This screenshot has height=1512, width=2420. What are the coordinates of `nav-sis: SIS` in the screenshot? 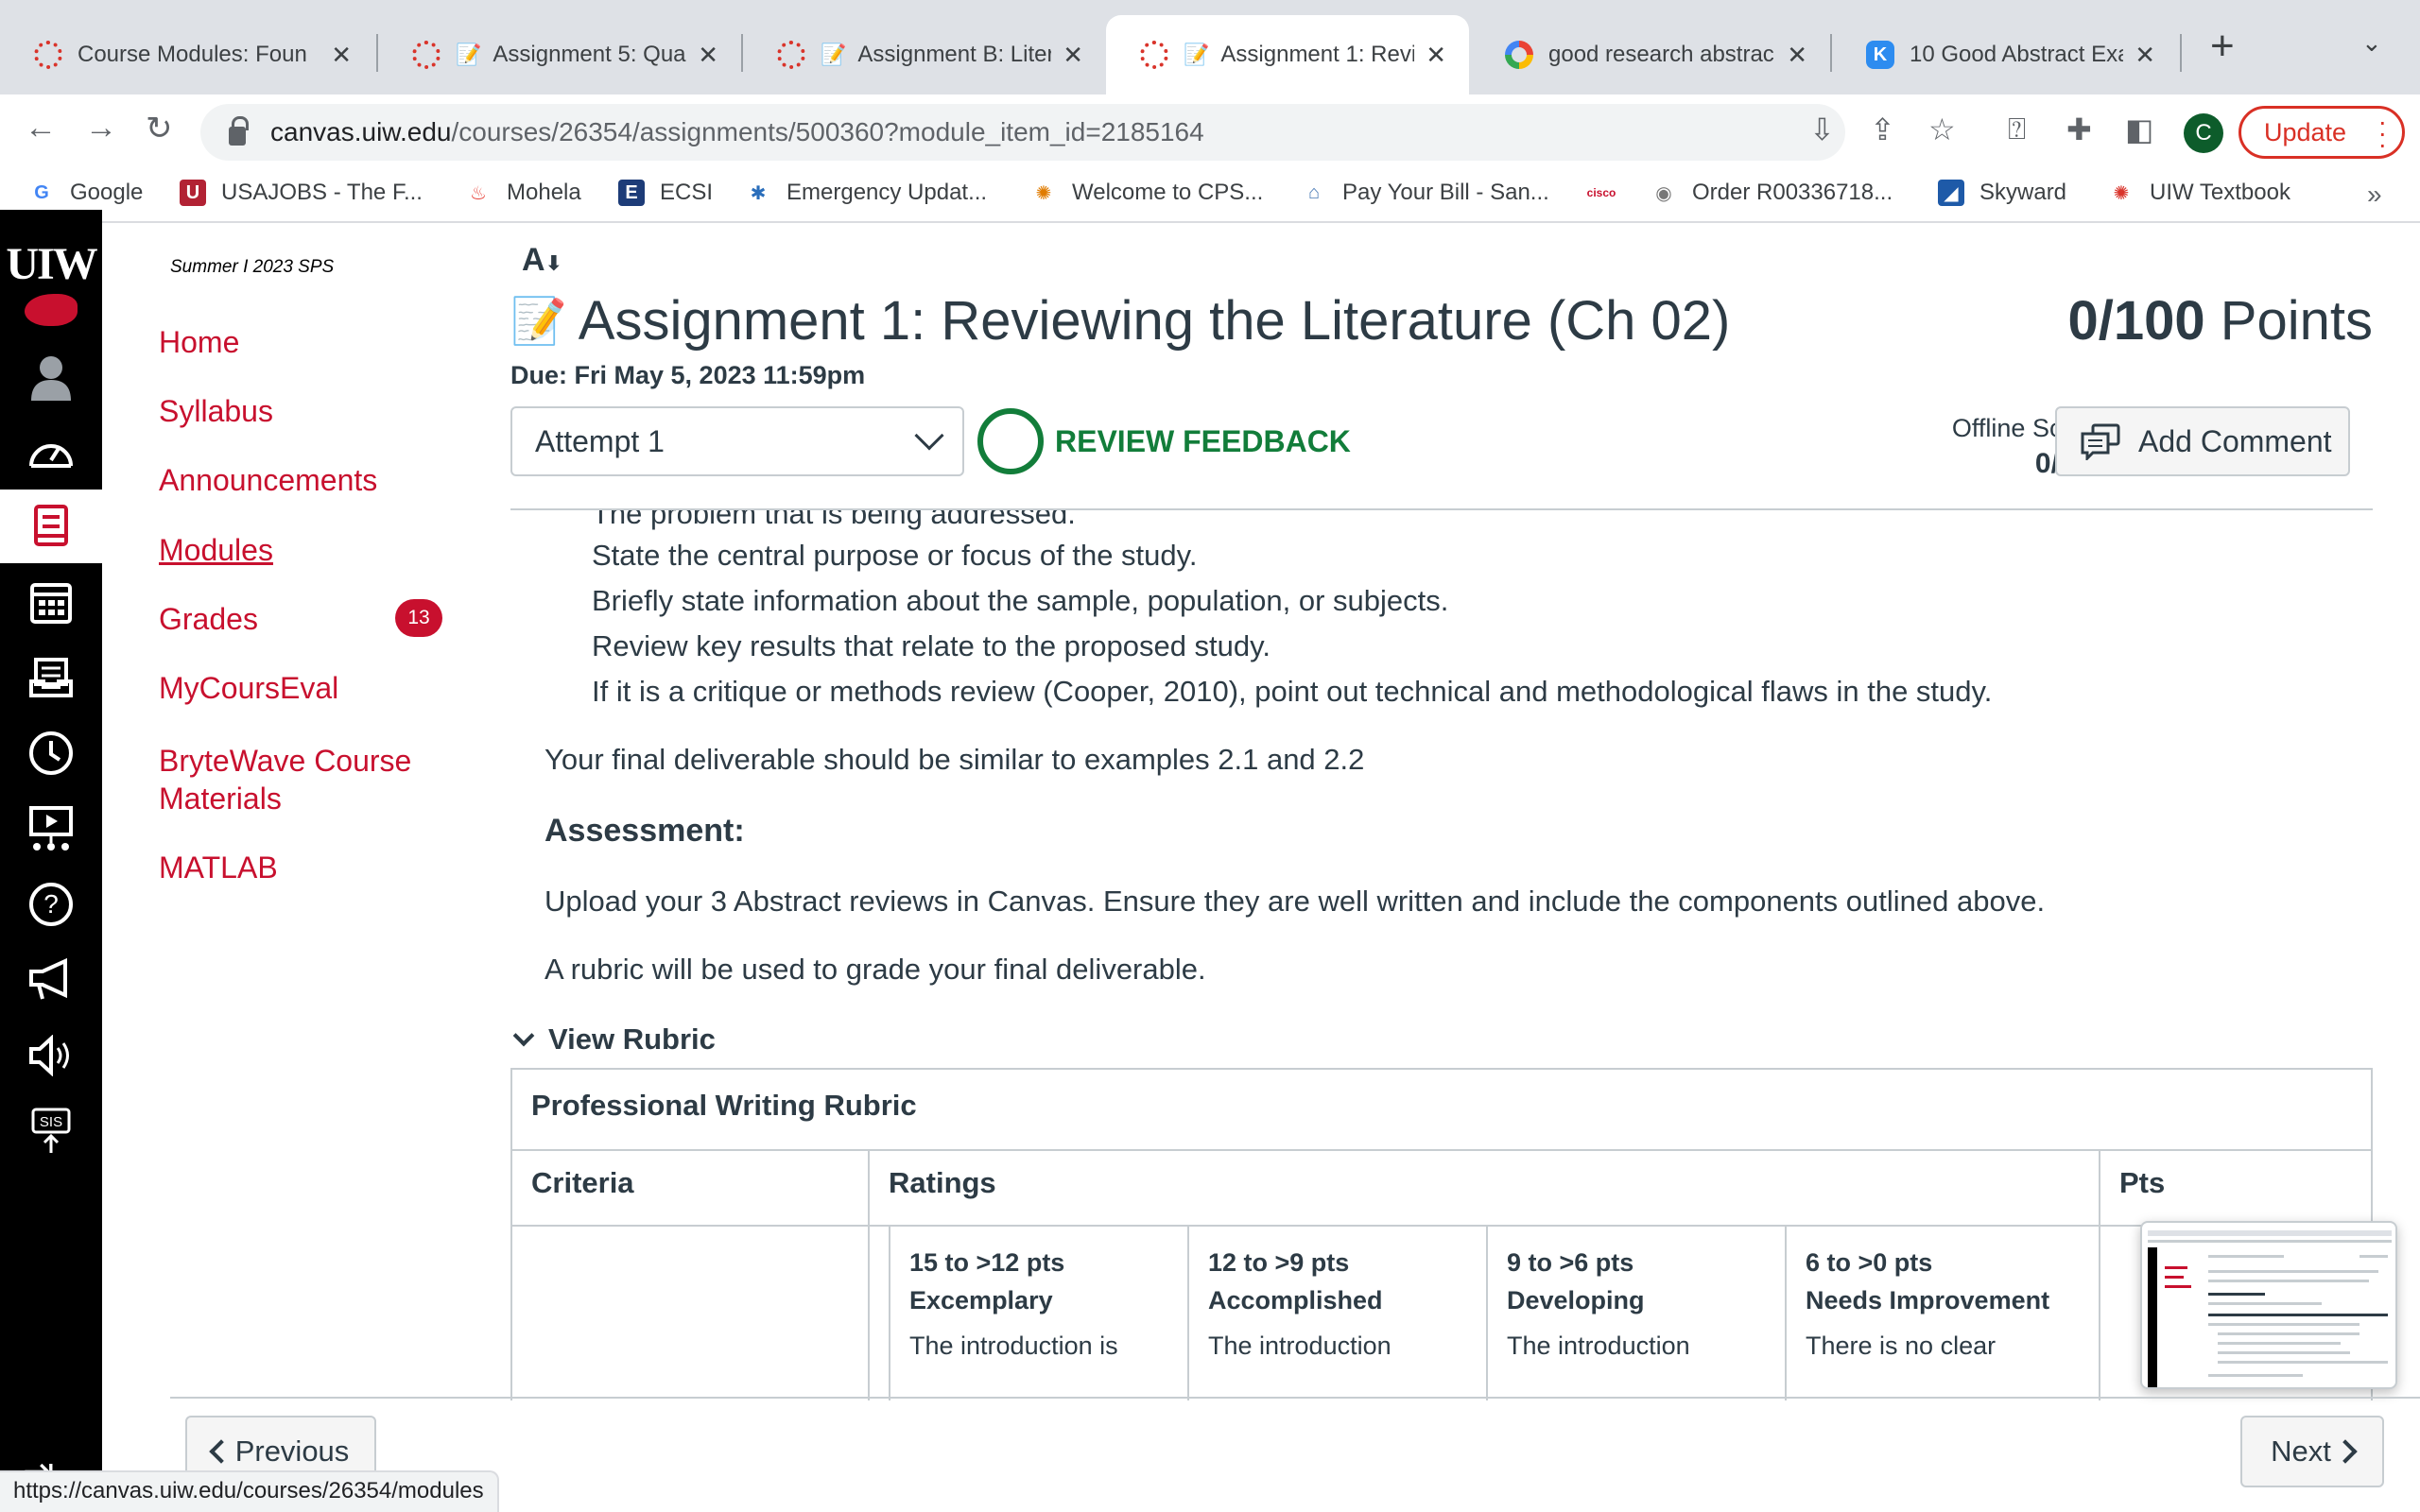 It's located at (51, 1131).